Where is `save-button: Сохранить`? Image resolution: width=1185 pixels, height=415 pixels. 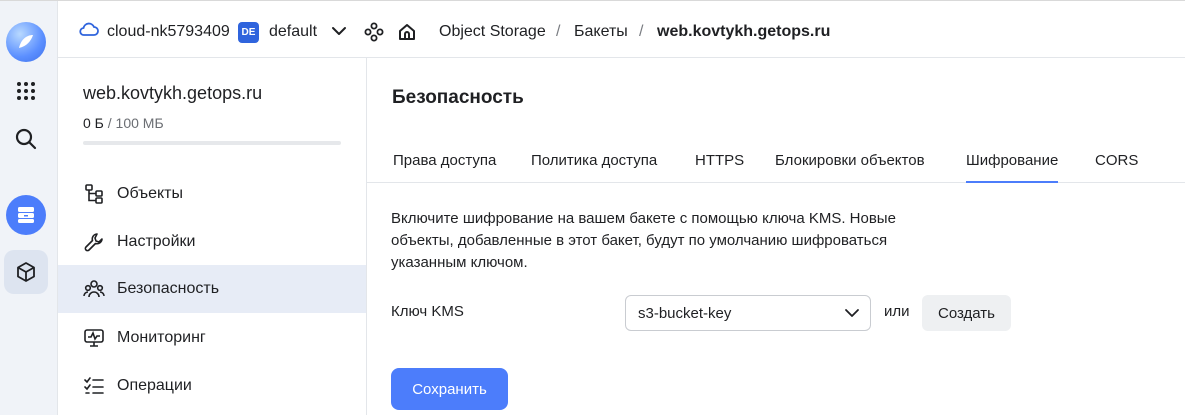 save-button: Сохранить is located at coordinates (449, 389).